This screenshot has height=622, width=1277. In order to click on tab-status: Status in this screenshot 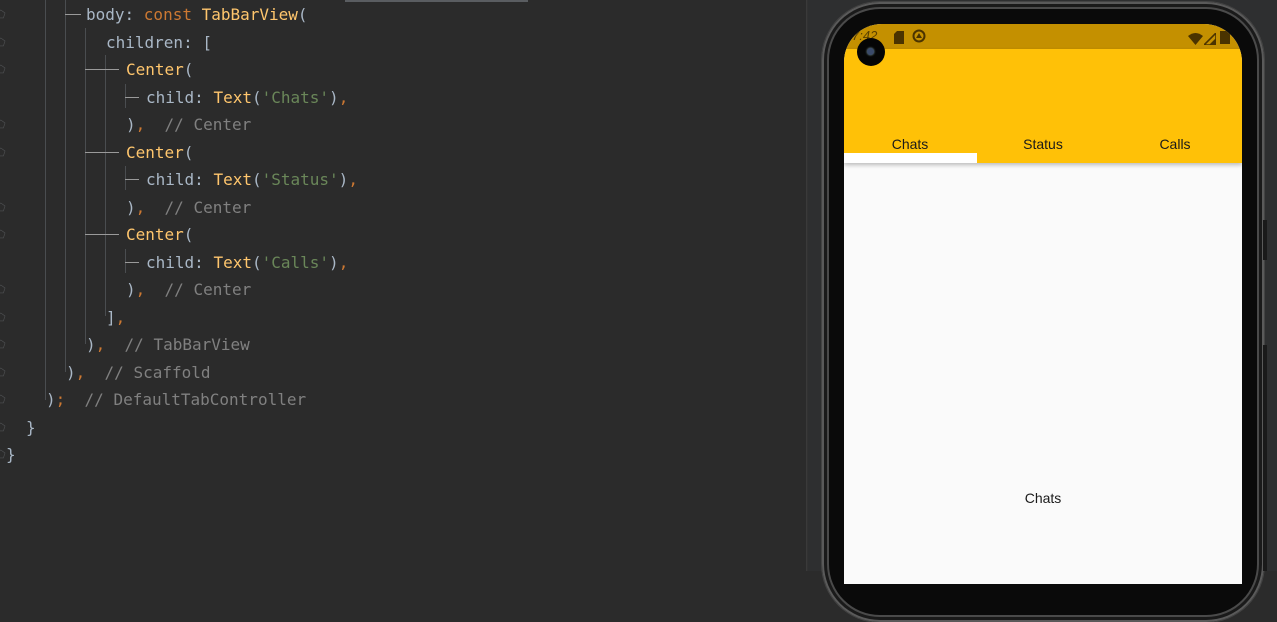, I will do `click(1043, 144)`.